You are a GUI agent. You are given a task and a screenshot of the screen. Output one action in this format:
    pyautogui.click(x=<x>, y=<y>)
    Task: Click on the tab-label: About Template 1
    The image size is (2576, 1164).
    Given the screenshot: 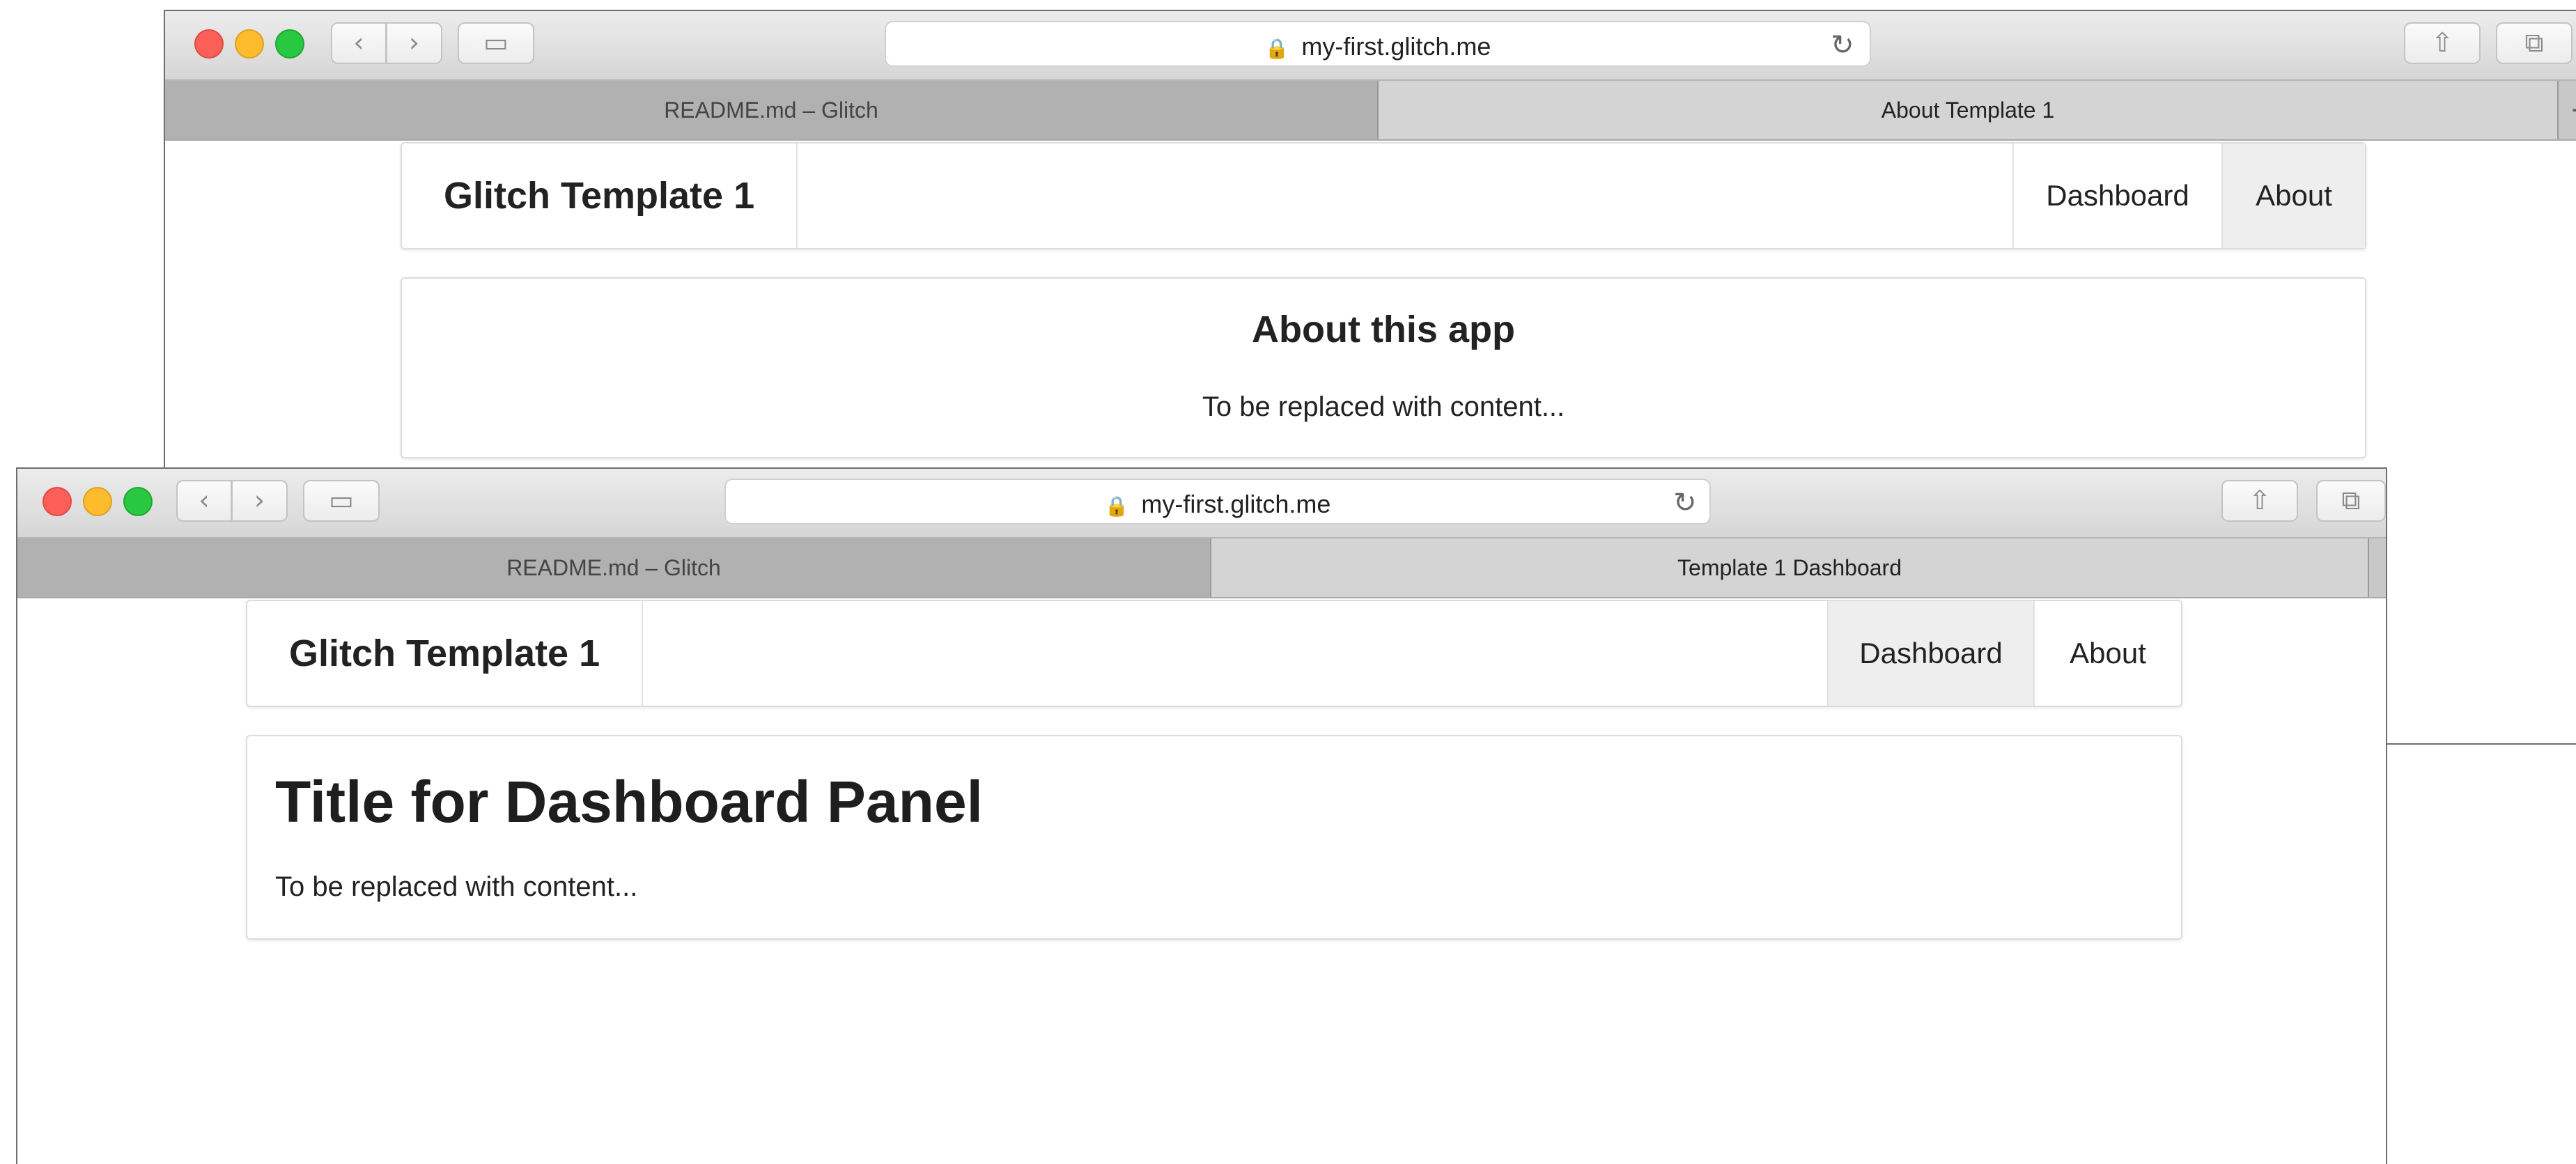 What is the action you would take?
    pyautogui.click(x=1968, y=110)
    